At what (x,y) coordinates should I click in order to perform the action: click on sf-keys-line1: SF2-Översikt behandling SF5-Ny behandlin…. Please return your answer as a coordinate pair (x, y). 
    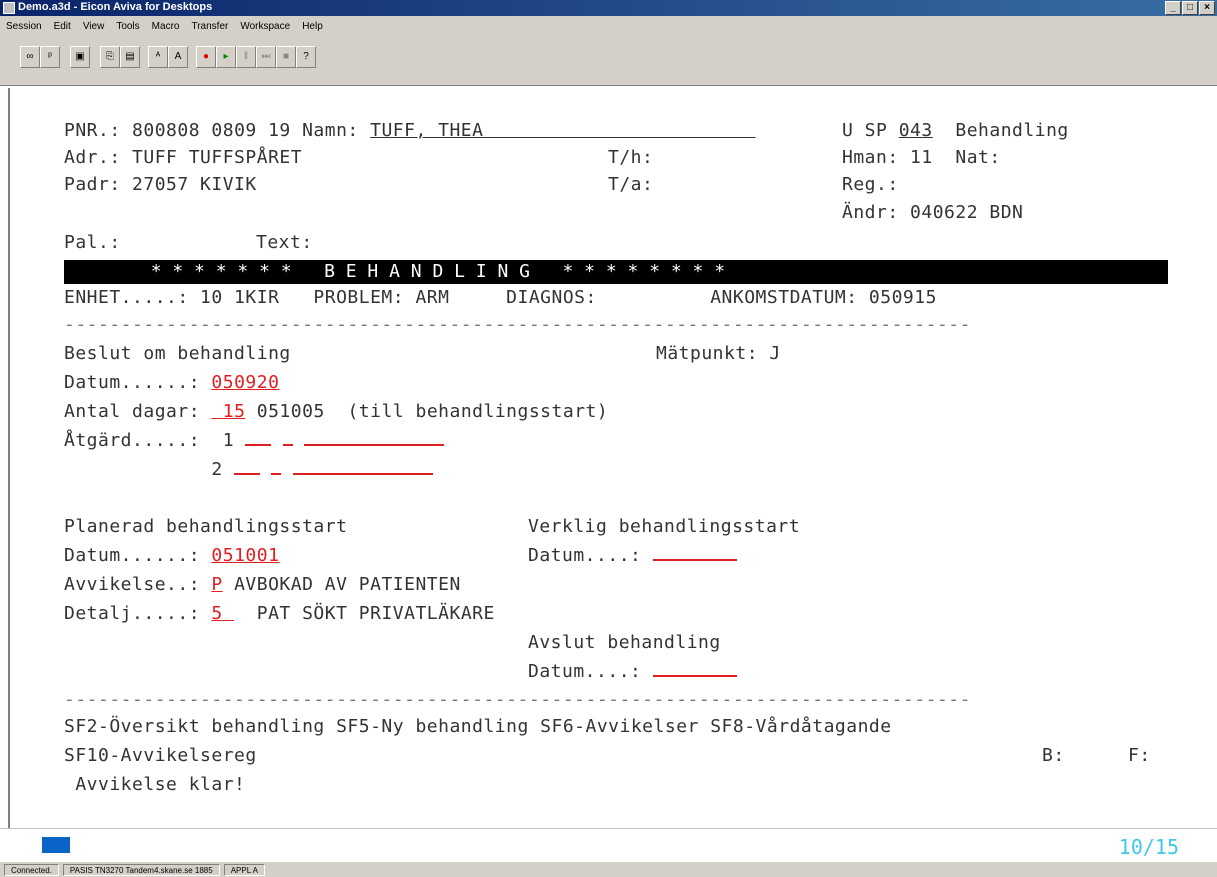
    Looking at the image, I should click on (478, 726).